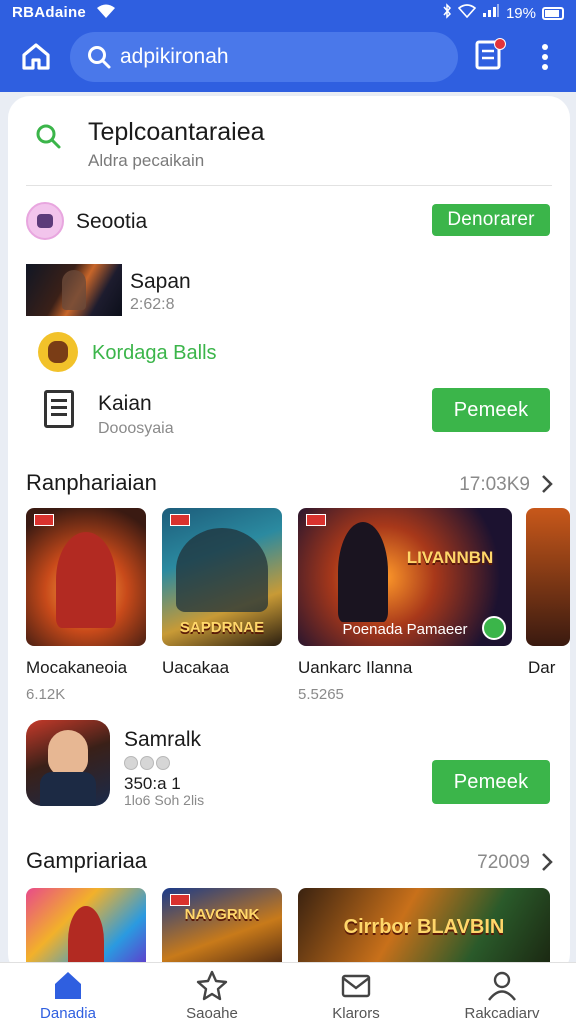 This screenshot has width=576, height=1024. Describe the element at coordinates (196, 667) in the screenshot. I see `game-title: Uacakaa` at that location.